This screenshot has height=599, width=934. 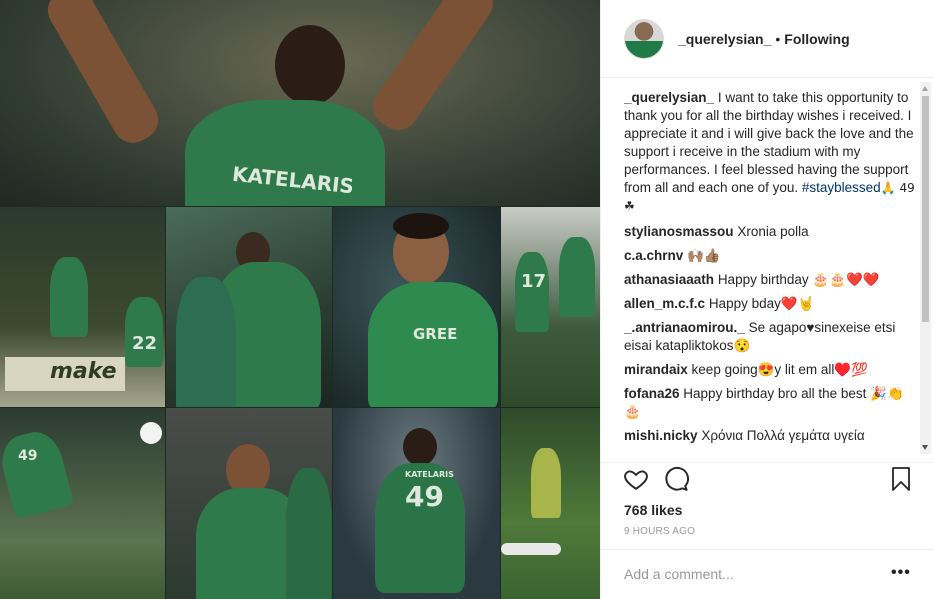 I want to click on comment-item: mishi.nicky Χρόνια Πολλά γεμάτα υγεία, so click(x=770, y=436).